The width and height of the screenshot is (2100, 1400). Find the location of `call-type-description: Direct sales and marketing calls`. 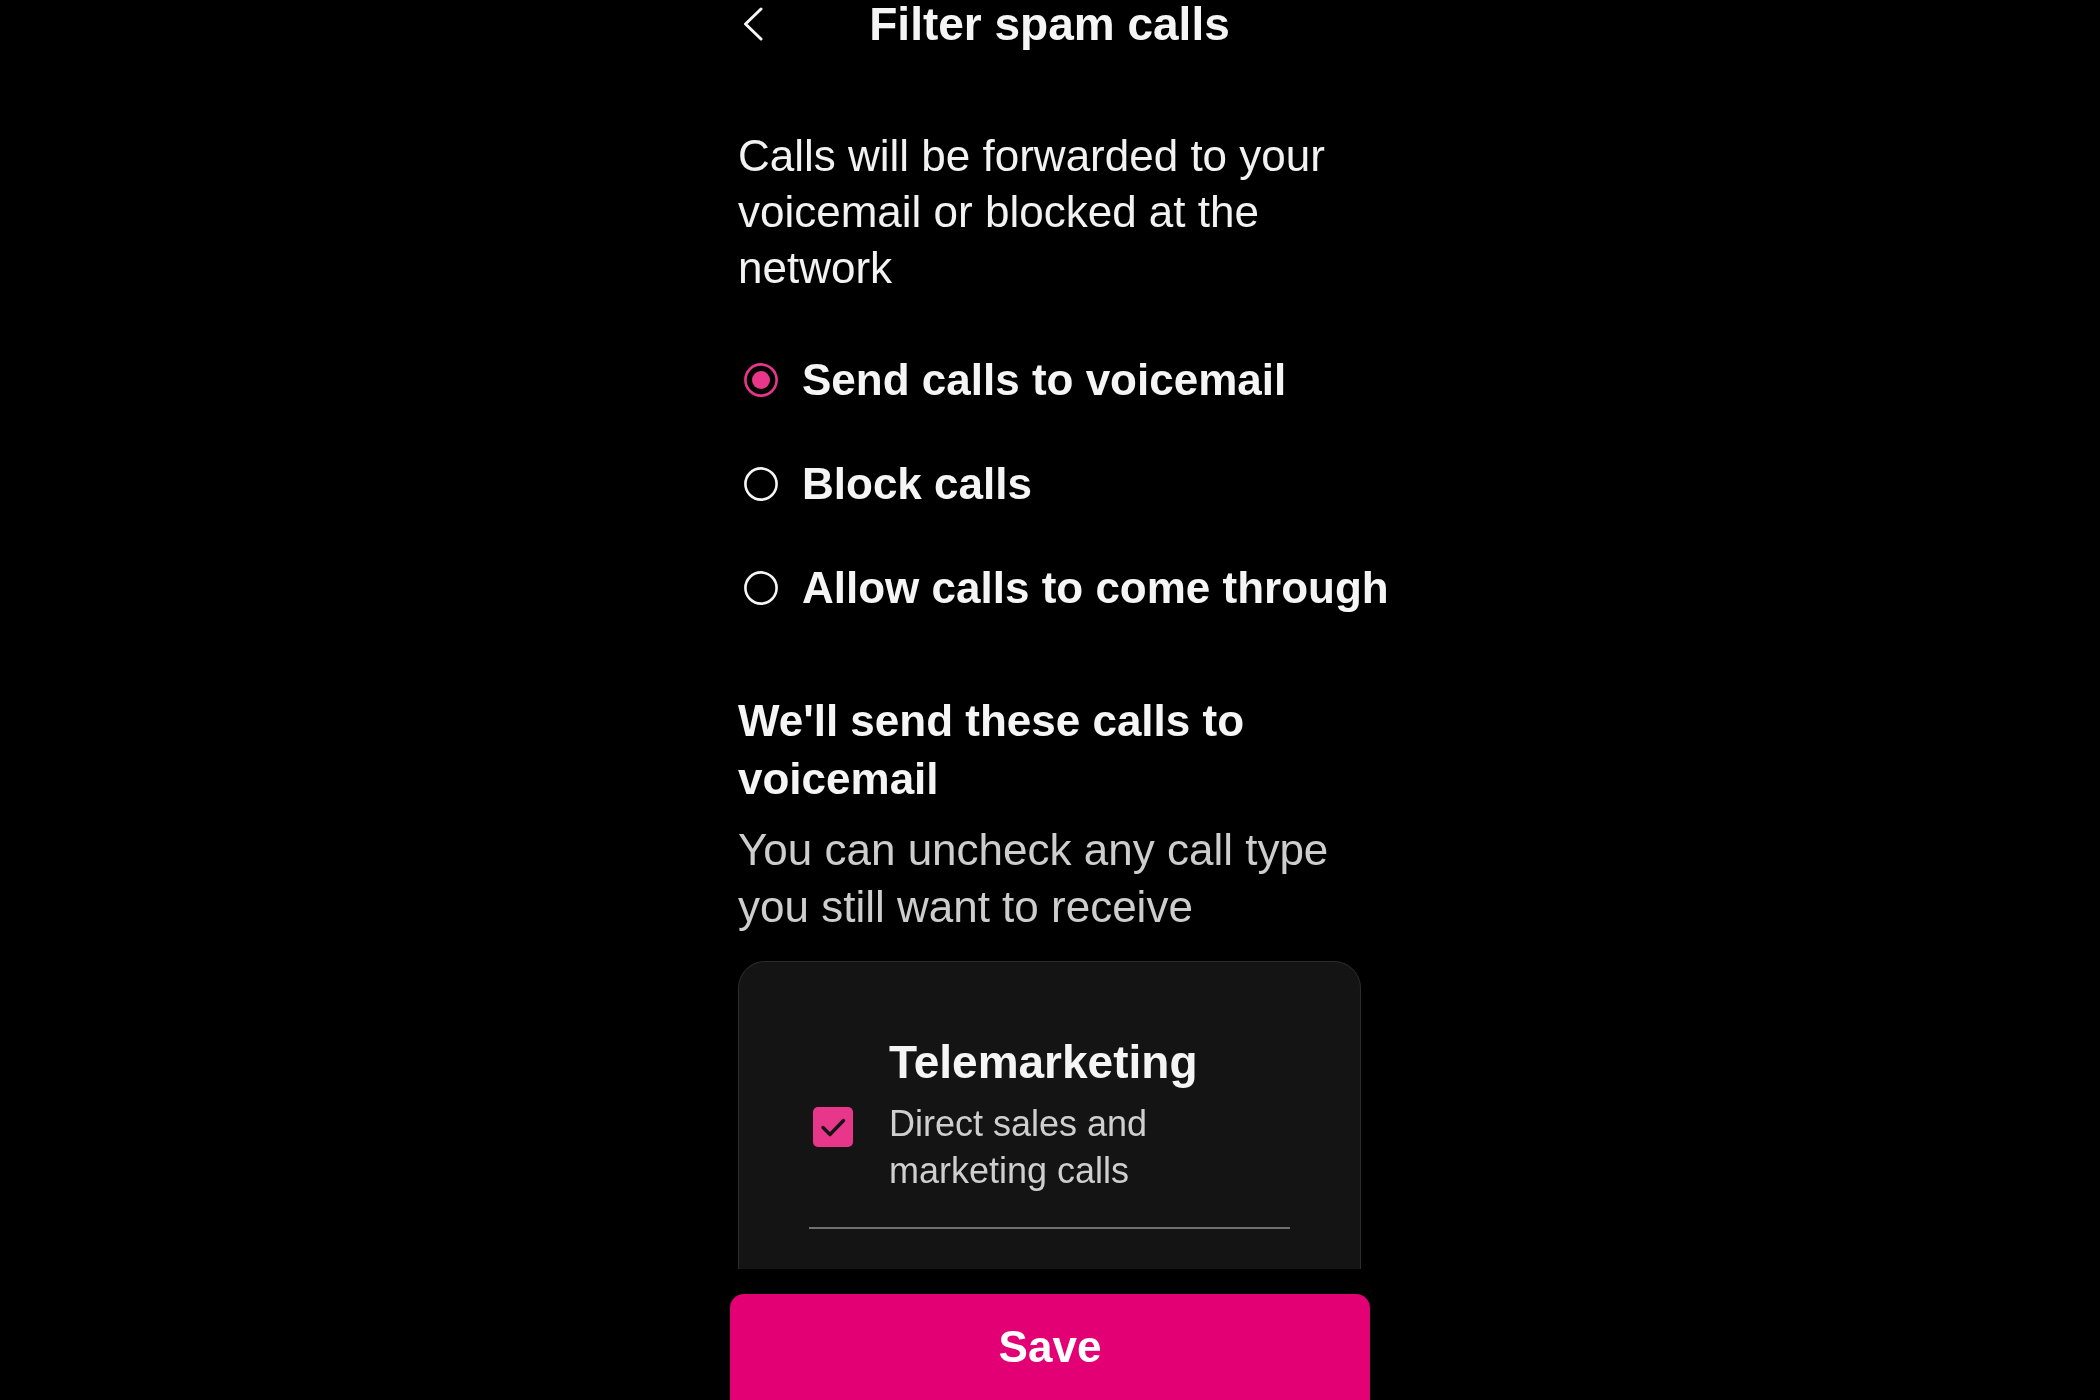

call-type-description: Direct sales and marketing calls is located at coordinates (1019, 1147).